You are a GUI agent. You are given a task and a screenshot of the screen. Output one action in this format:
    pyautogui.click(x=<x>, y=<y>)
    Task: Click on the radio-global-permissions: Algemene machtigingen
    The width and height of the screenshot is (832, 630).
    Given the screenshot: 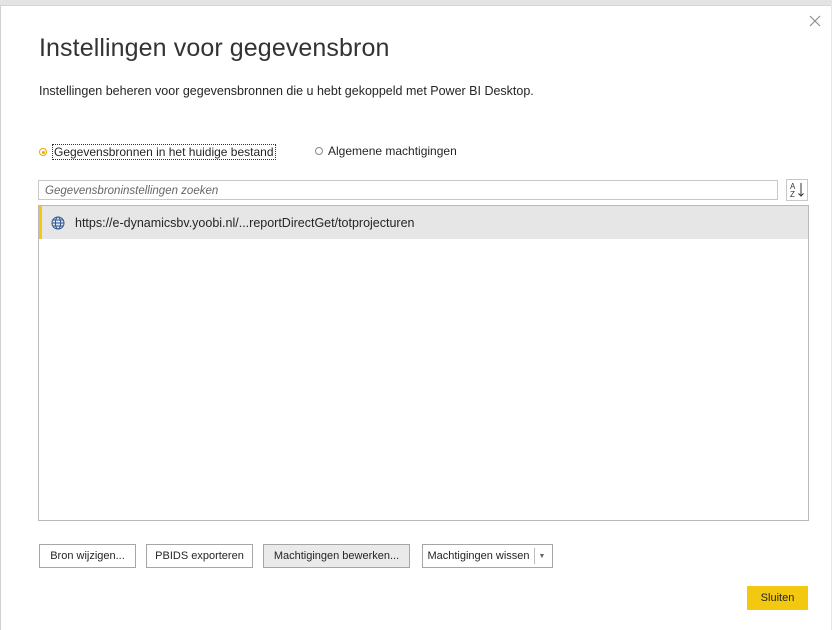 What is the action you would take?
    pyautogui.click(x=386, y=151)
    